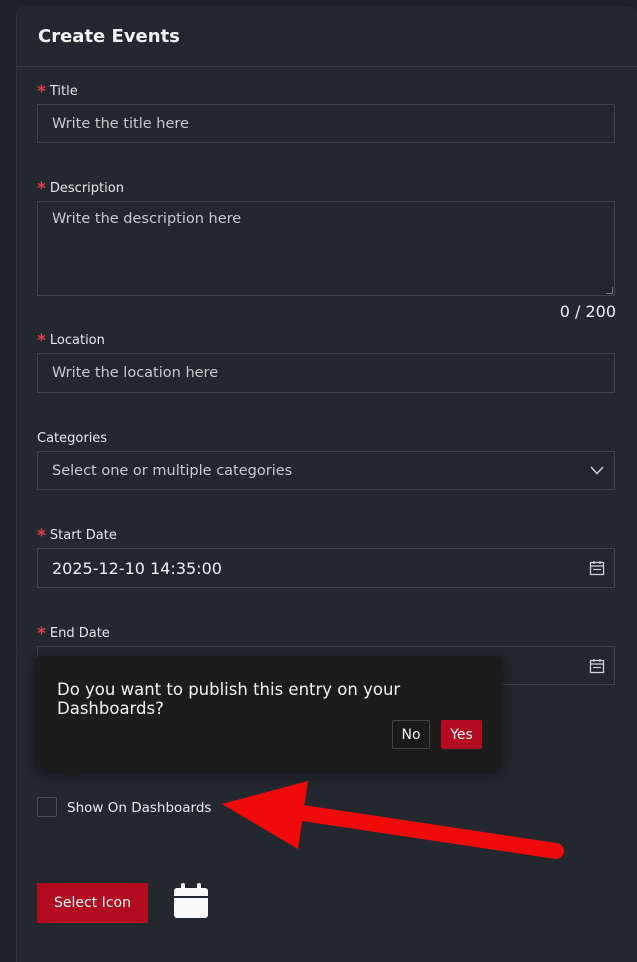  Describe the element at coordinates (77, 536) in the screenshot. I see `start-date-label: * Start Date` at that location.